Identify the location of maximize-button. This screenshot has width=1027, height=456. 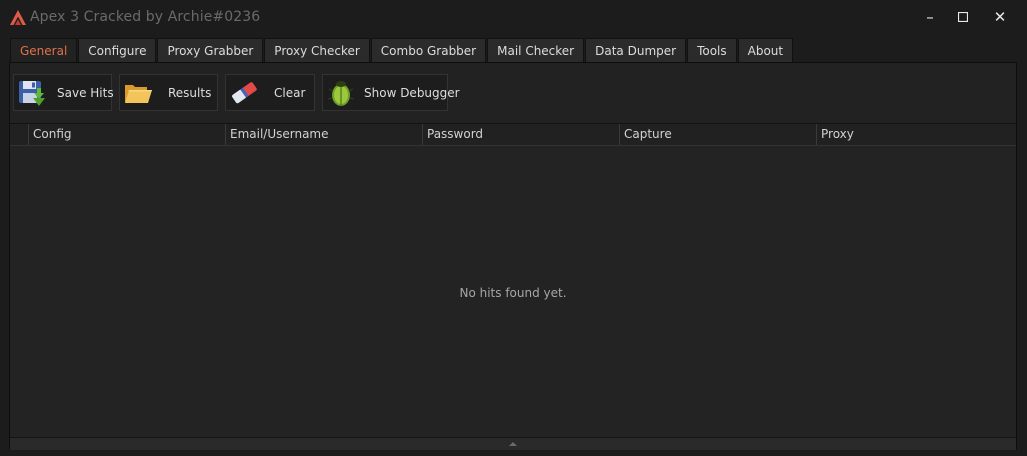
(963, 17).